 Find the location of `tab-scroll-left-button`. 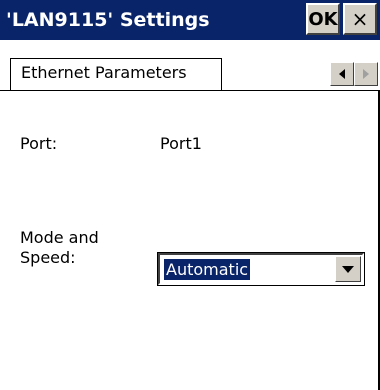

tab-scroll-left-button is located at coordinates (342, 74).